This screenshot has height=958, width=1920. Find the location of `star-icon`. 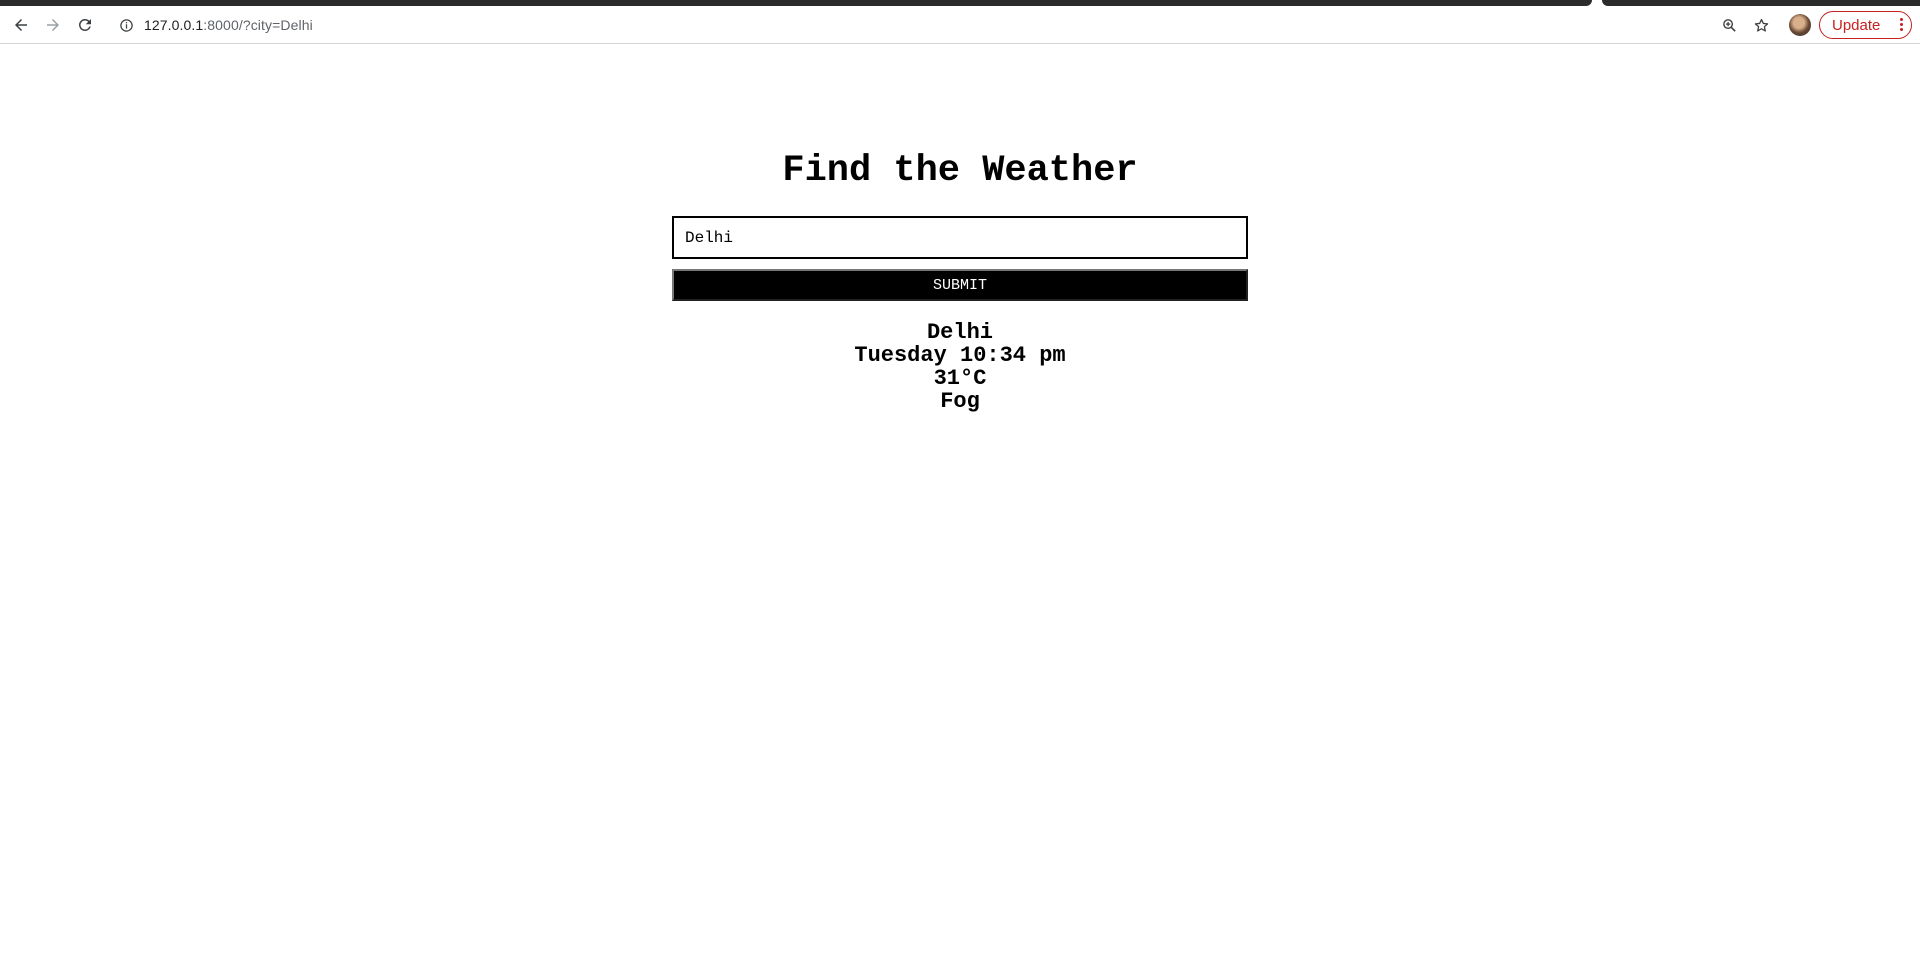

star-icon is located at coordinates (1761, 25).